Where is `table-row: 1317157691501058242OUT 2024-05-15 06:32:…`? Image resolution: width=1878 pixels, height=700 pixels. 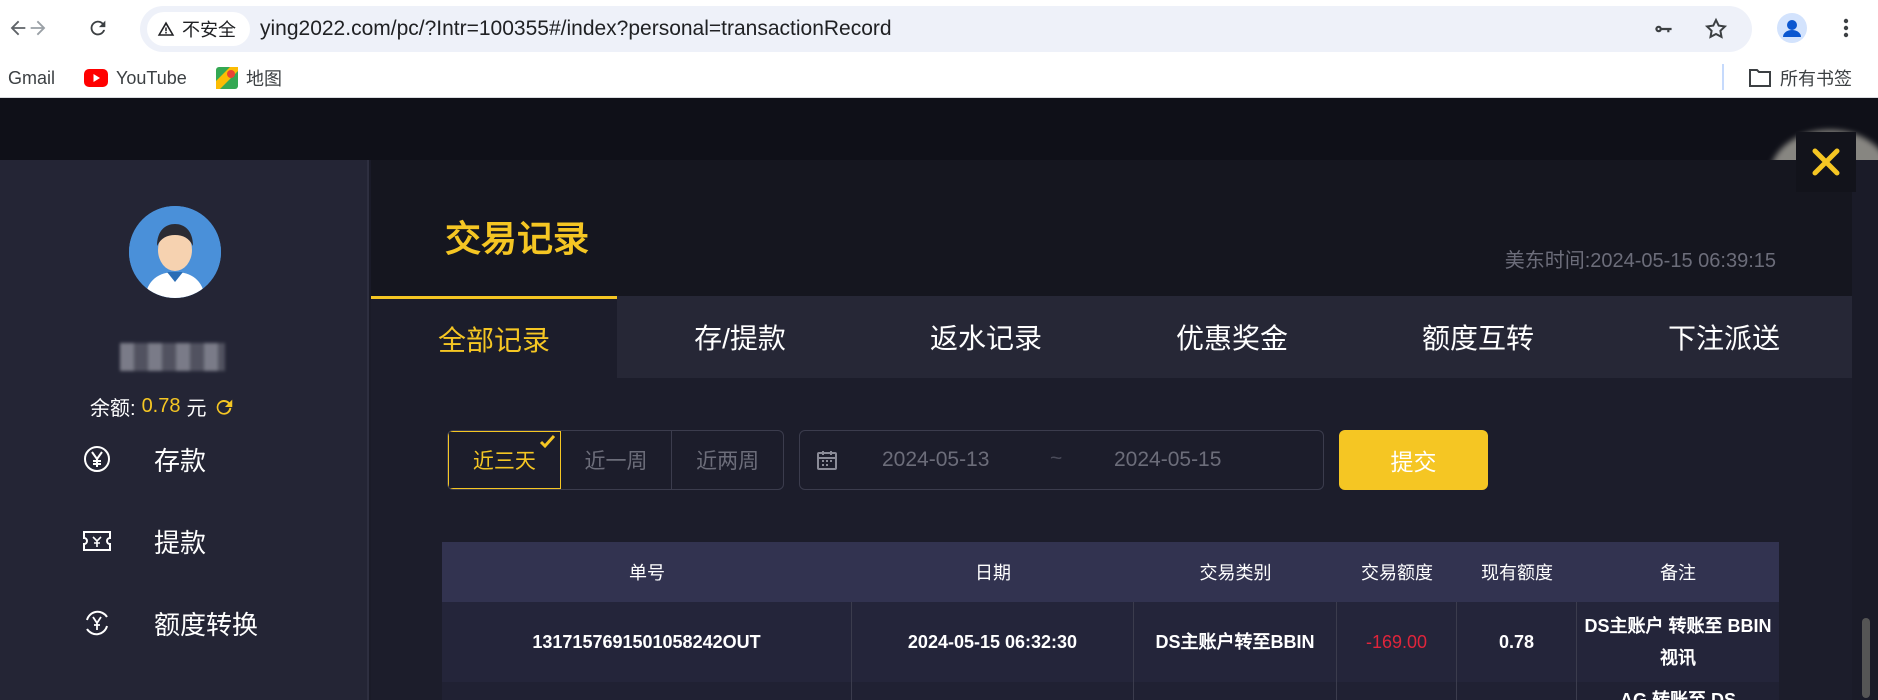 table-row: 1317157691501058242OUT 2024-05-15 06:32:… is located at coordinates (1110, 642).